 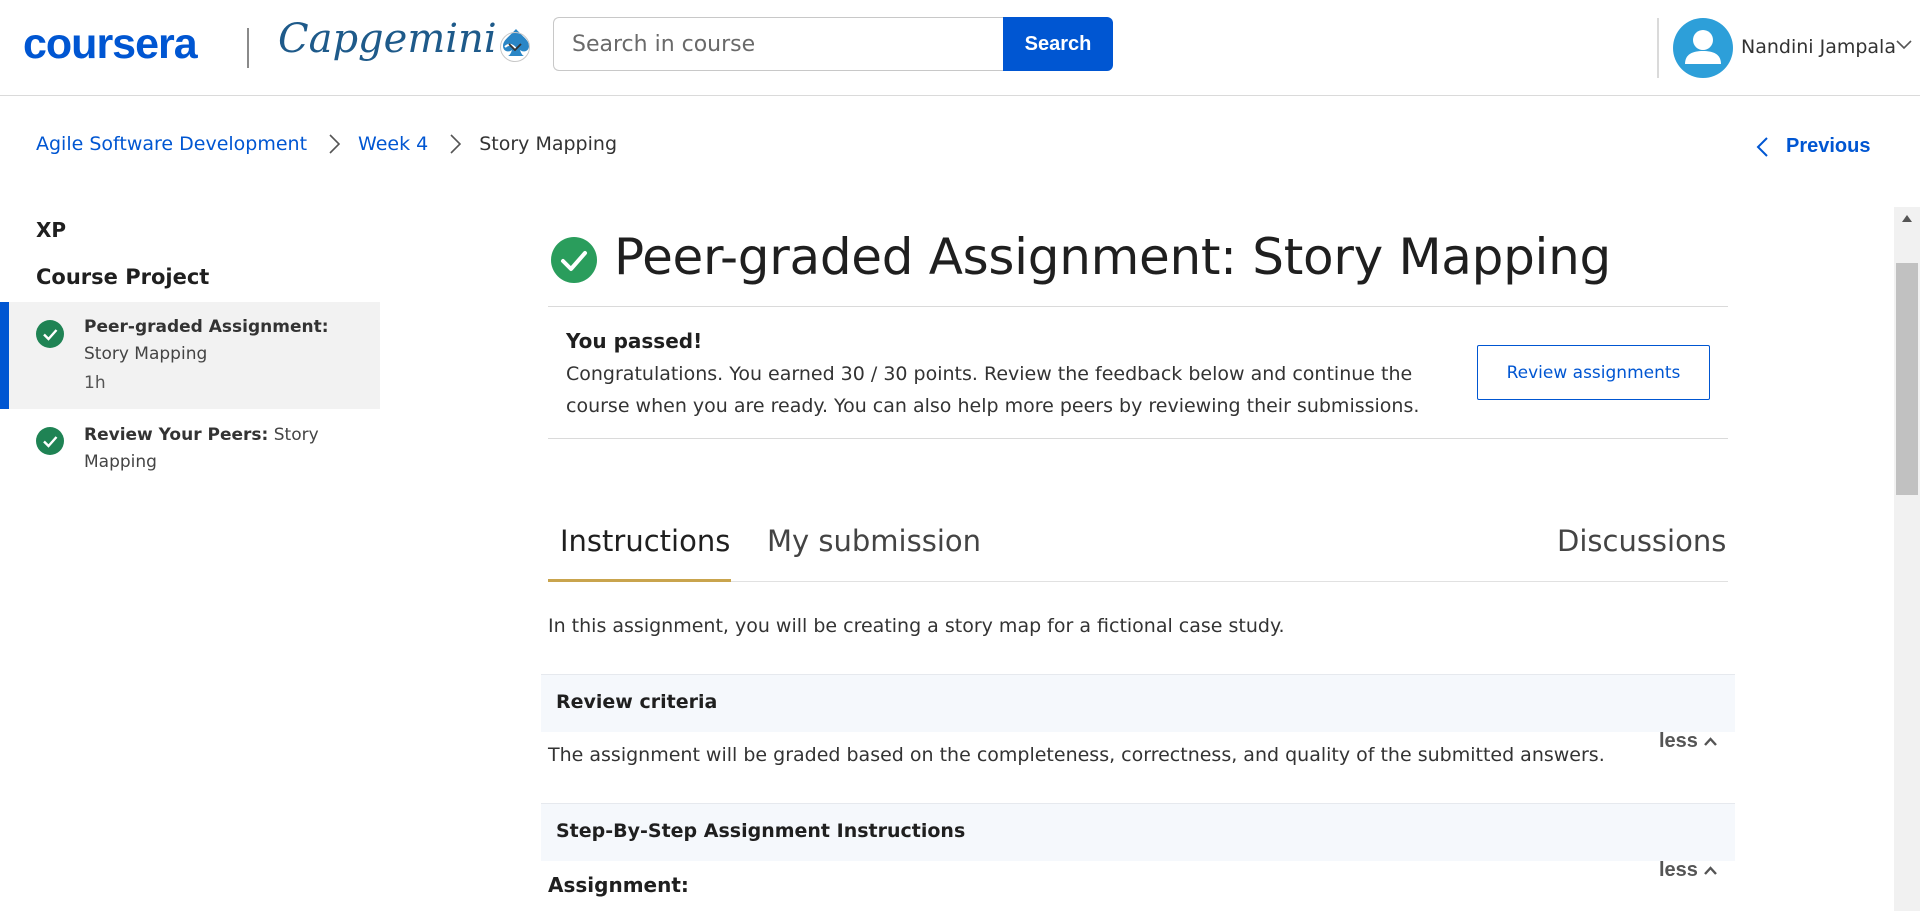 What do you see at coordinates (95, 383) in the screenshot?
I see `sidebar-item-duration: 1h` at bounding box center [95, 383].